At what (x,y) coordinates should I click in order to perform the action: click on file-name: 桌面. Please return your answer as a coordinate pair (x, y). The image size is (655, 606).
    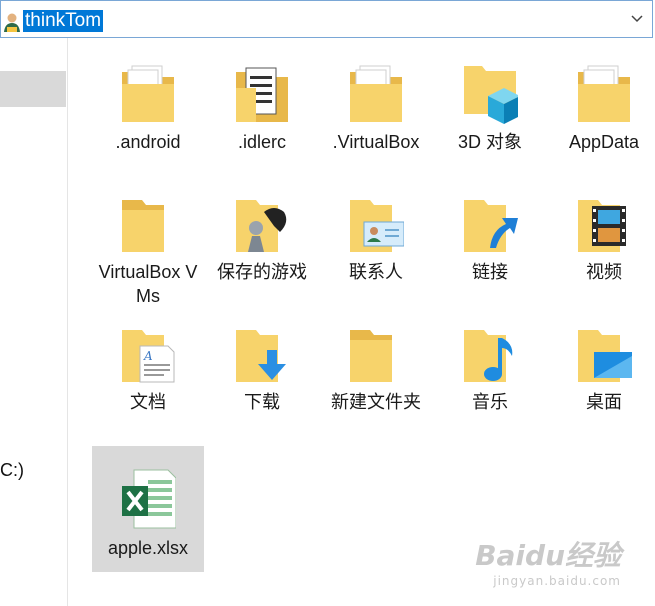
    Looking at the image, I should click on (604, 402).